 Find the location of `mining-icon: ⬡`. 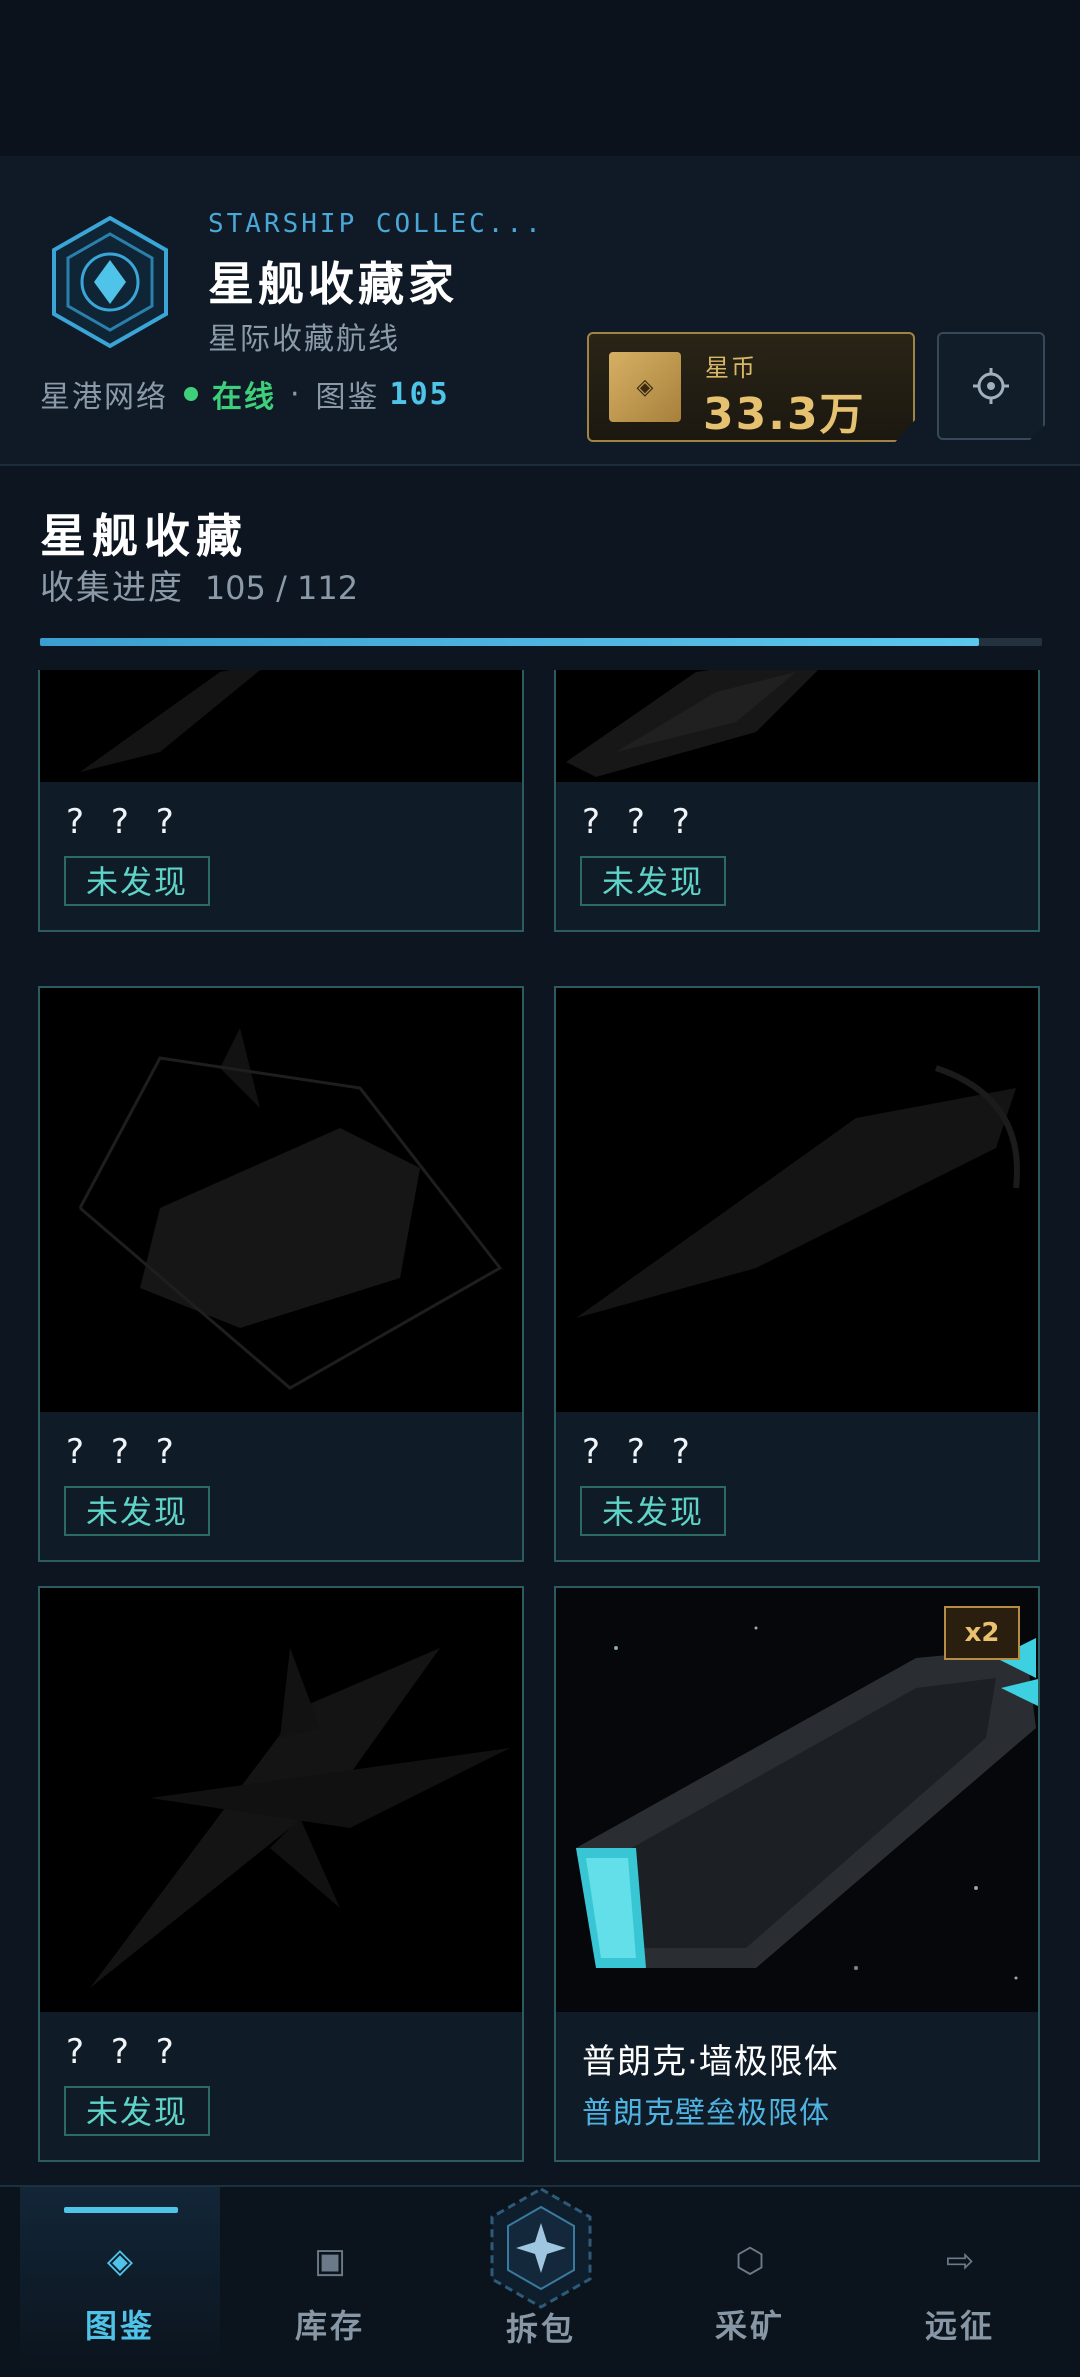

mining-icon: ⬡ is located at coordinates (750, 2261).